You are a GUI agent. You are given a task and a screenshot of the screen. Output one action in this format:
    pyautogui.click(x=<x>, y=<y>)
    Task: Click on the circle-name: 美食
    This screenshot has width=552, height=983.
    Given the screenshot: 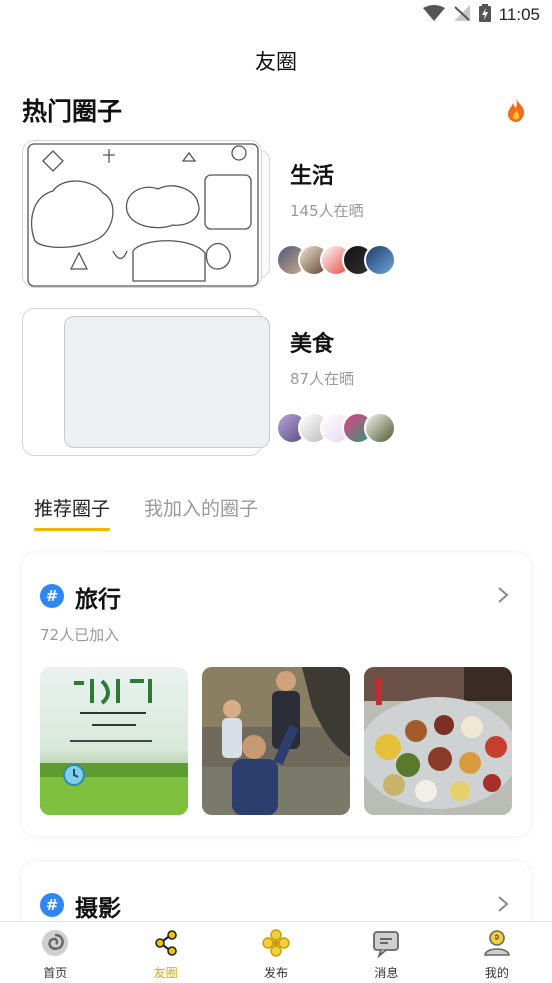 What is the action you would take?
    pyautogui.click(x=312, y=344)
    